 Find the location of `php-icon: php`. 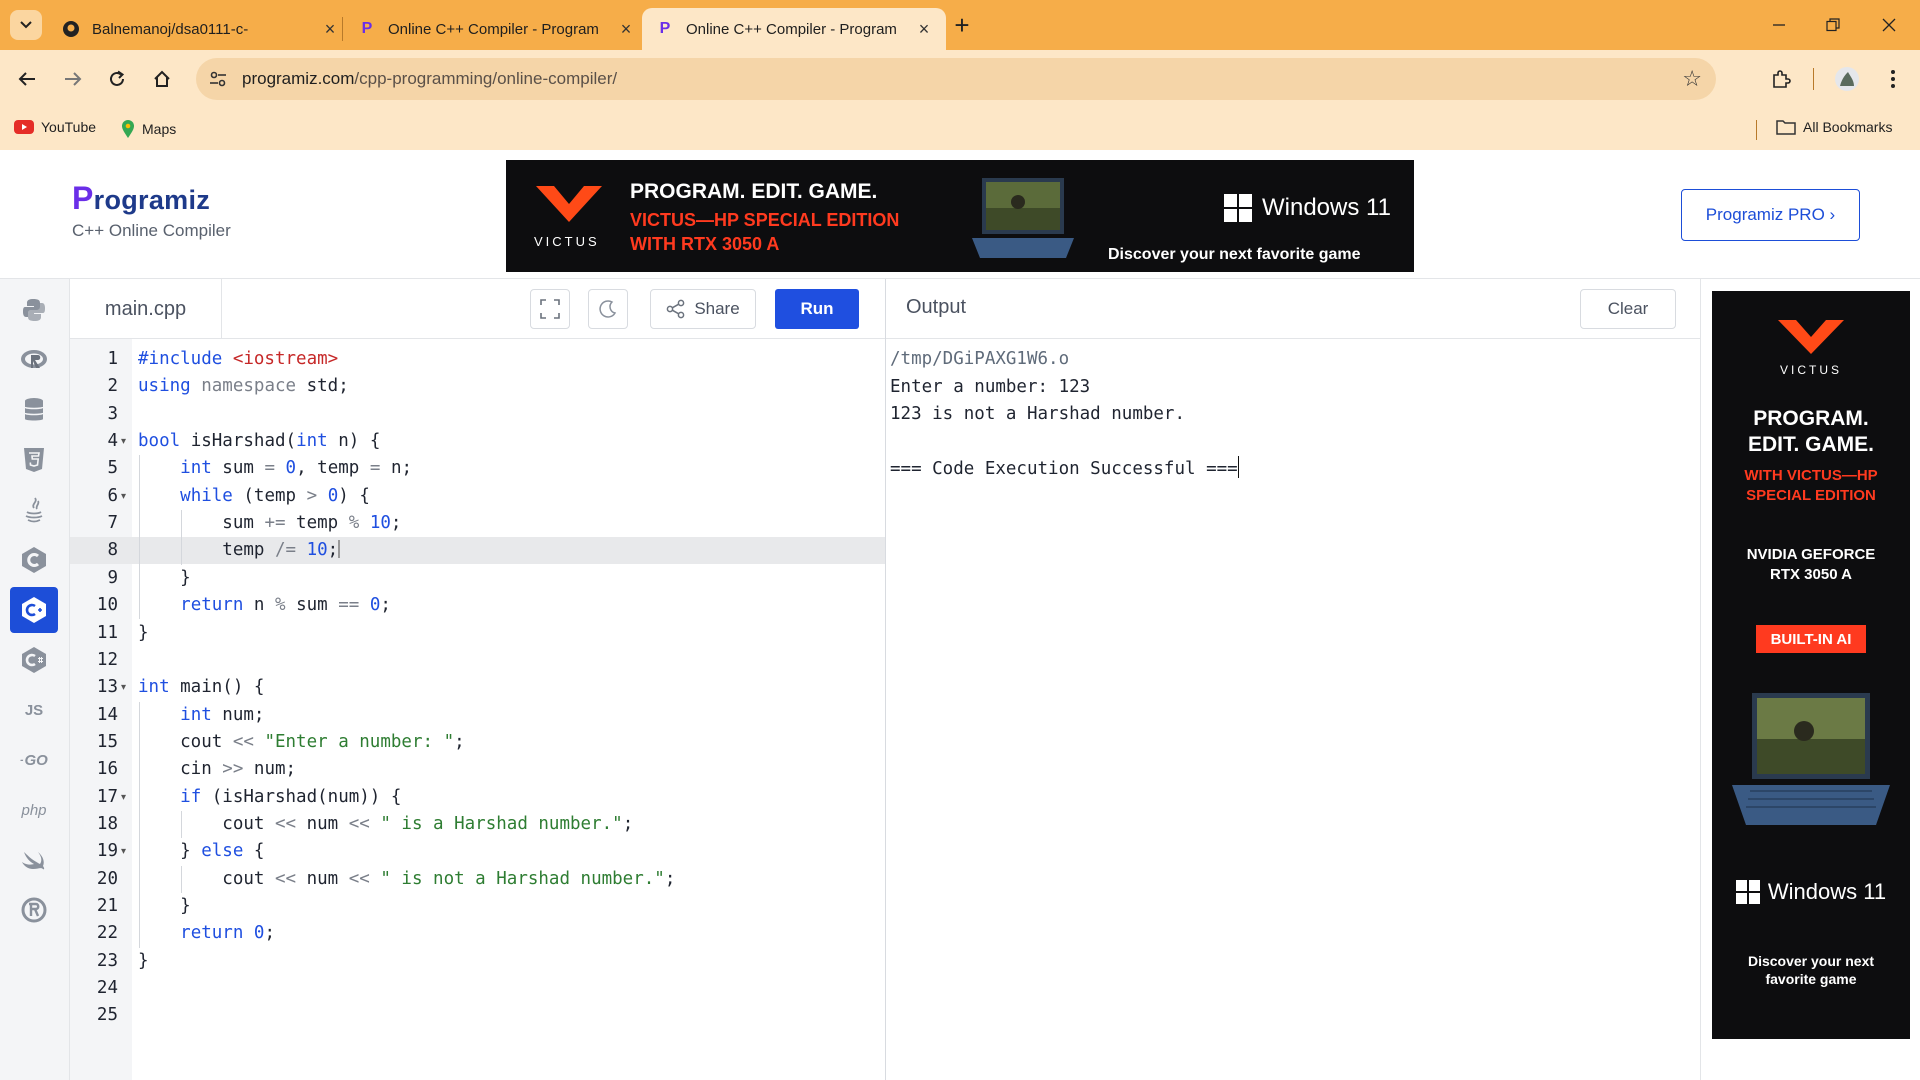

php-icon: php is located at coordinates (34, 810).